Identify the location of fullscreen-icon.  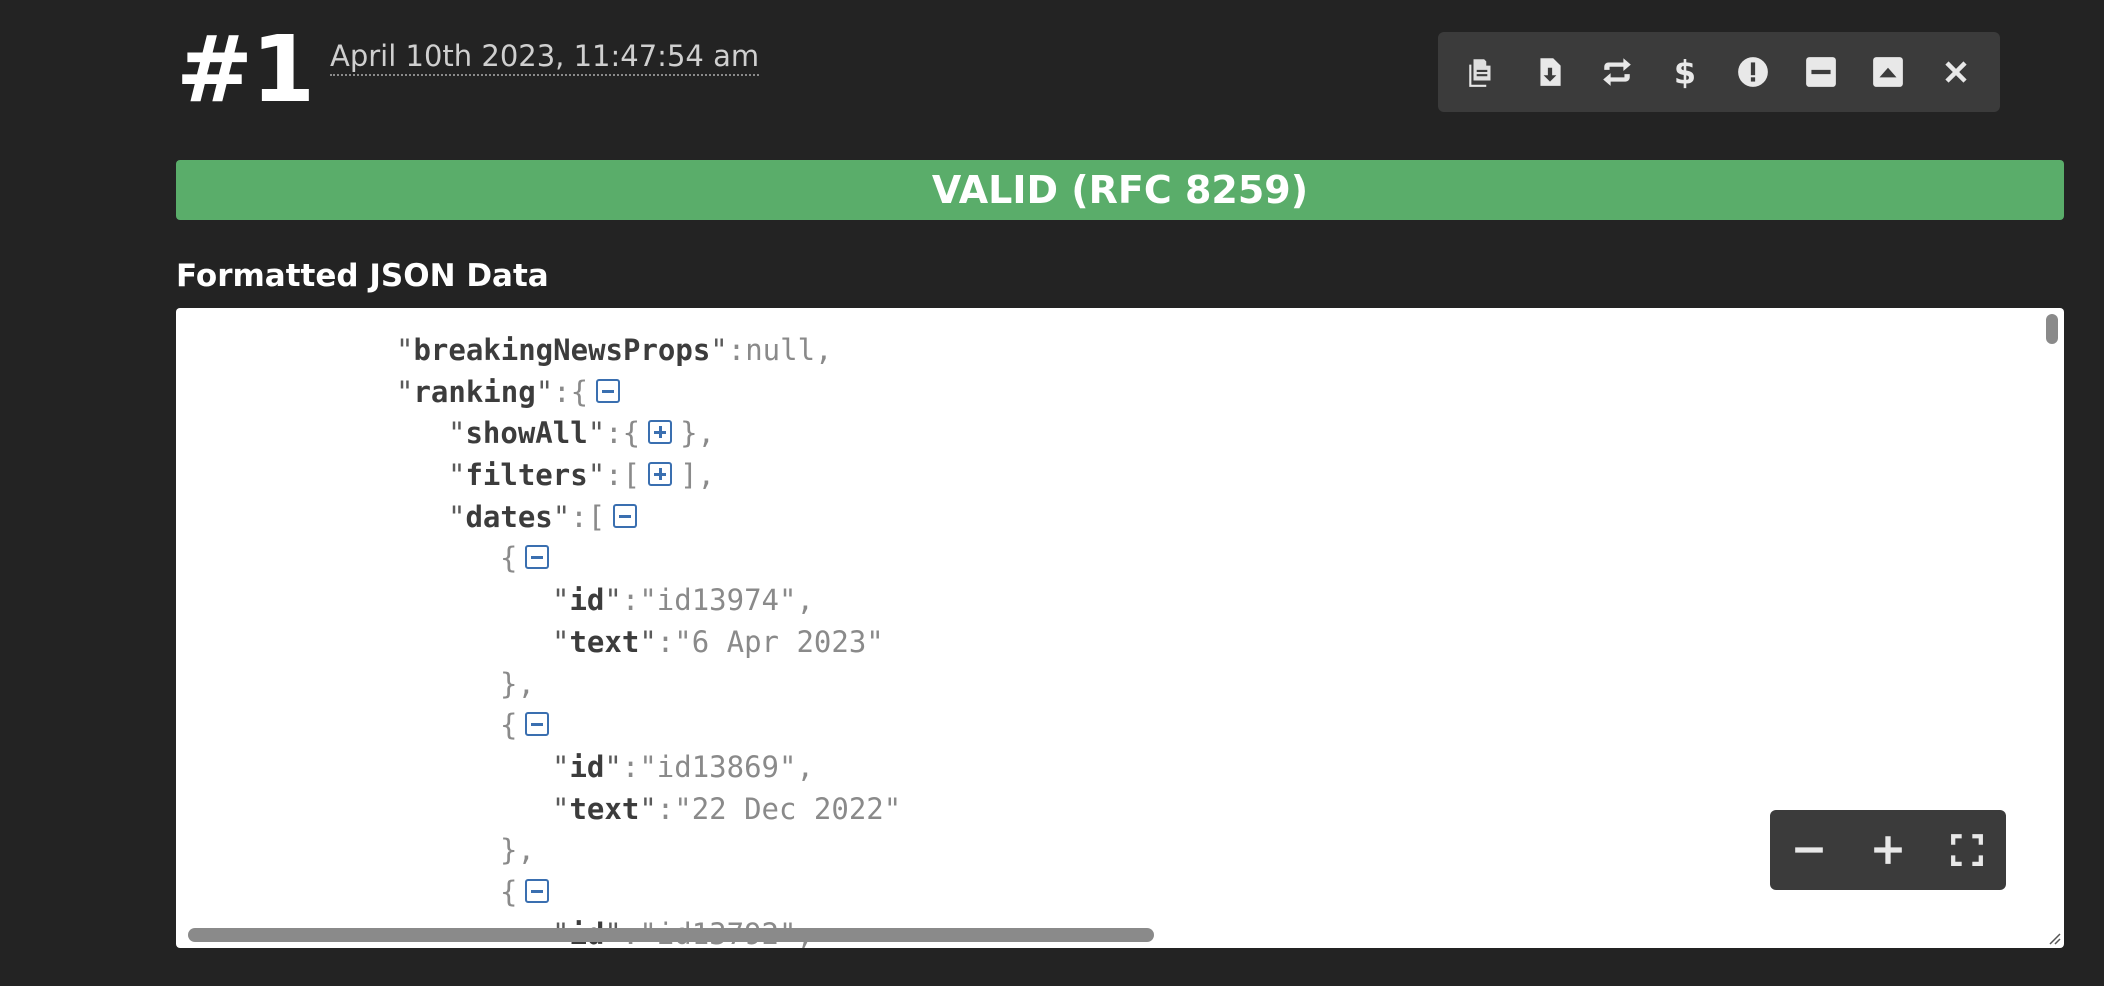
(1966, 850).